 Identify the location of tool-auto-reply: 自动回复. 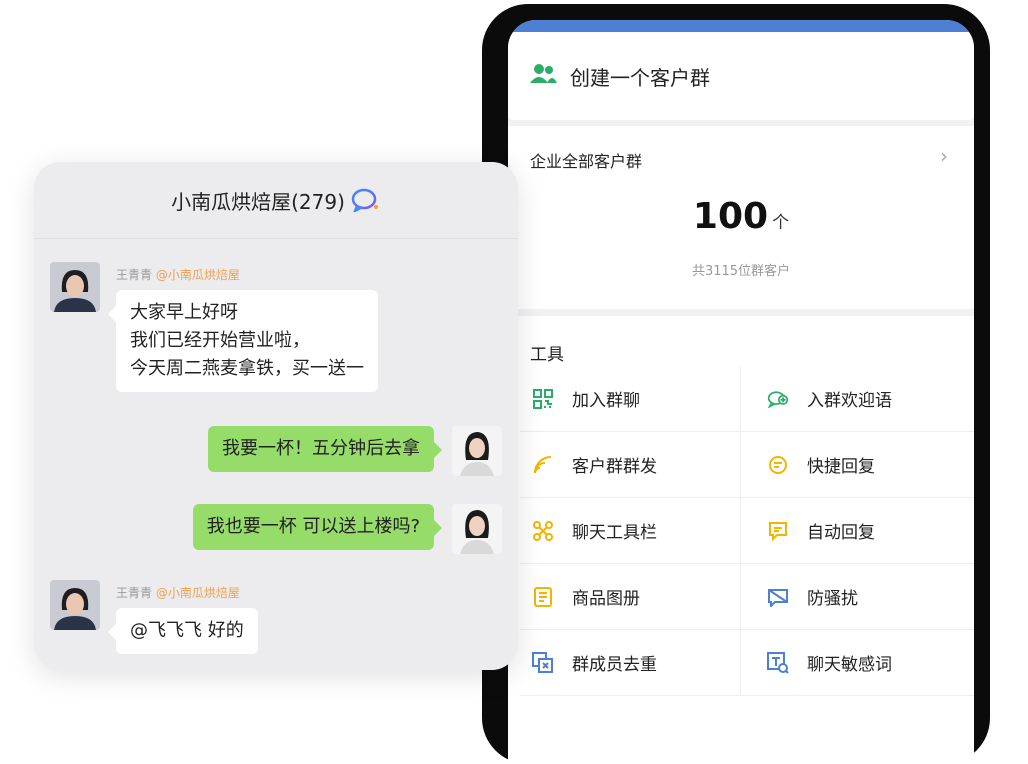
(857, 531).